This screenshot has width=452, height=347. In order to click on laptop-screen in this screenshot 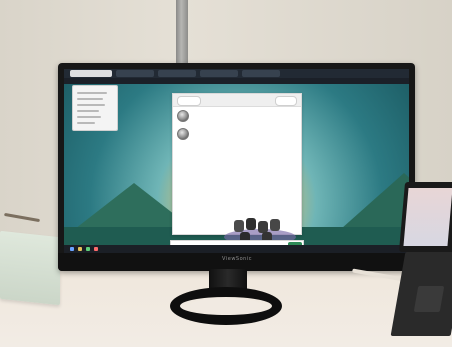, I will do `click(427, 217)`.